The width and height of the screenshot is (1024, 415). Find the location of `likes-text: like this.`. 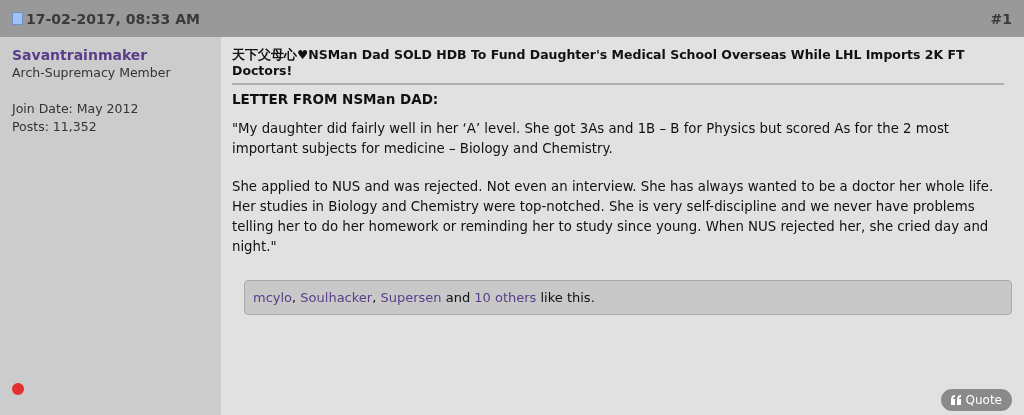

likes-text: like this. is located at coordinates (567, 297).